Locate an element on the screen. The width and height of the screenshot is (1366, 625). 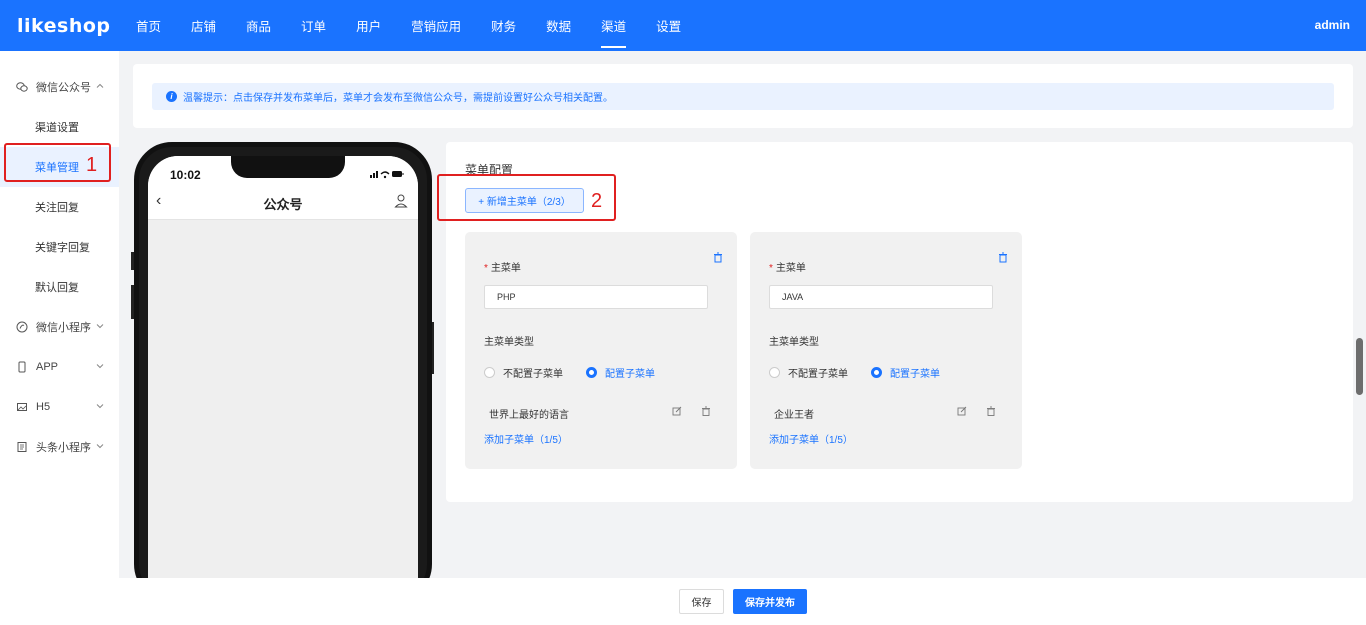
phone-notch is located at coordinates (288, 167).